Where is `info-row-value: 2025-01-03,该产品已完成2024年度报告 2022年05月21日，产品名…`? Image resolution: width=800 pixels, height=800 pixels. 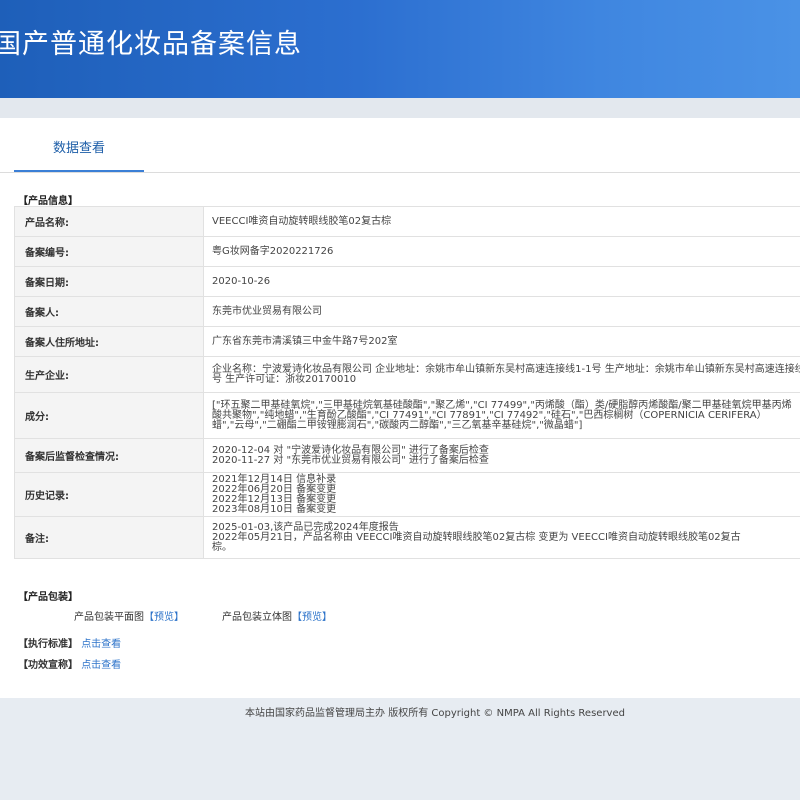 info-row-value: 2025-01-03,该产品已完成2024年度报告 2022年05月21日，产品名… is located at coordinates (501, 537).